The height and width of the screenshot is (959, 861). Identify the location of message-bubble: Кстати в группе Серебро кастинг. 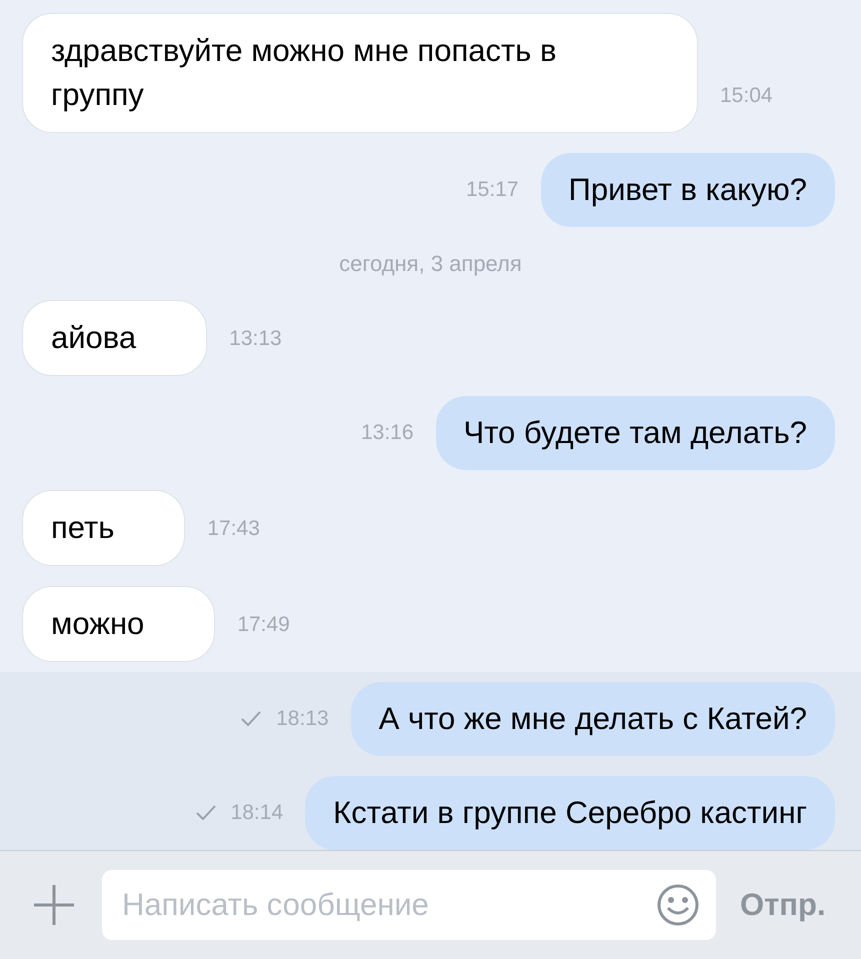
(570, 813).